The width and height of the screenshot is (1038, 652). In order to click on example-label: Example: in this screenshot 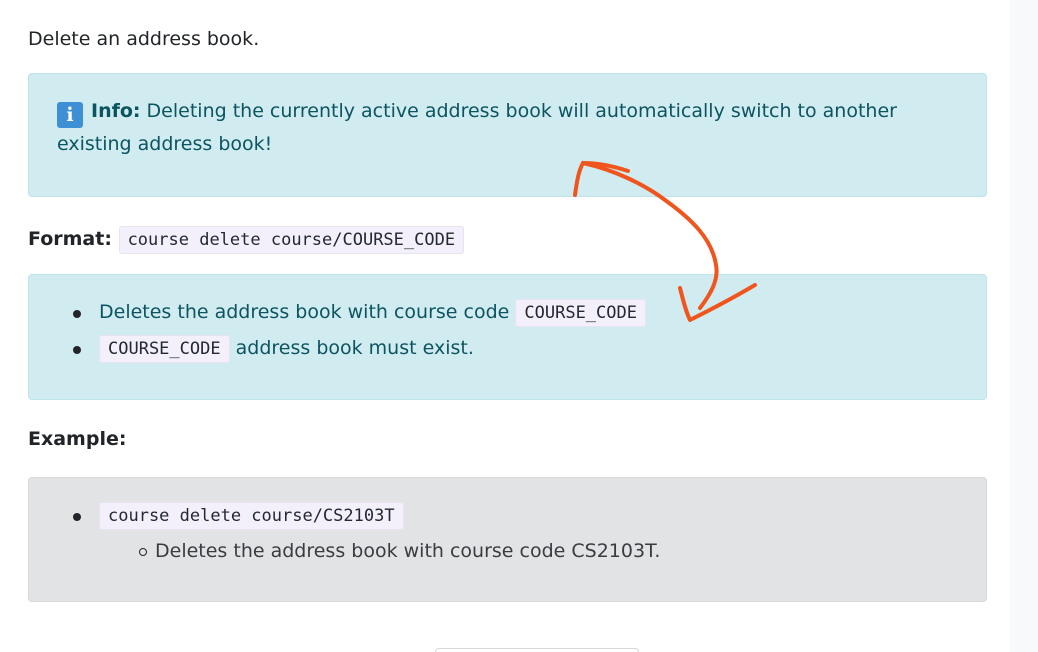, I will do `click(77, 439)`.